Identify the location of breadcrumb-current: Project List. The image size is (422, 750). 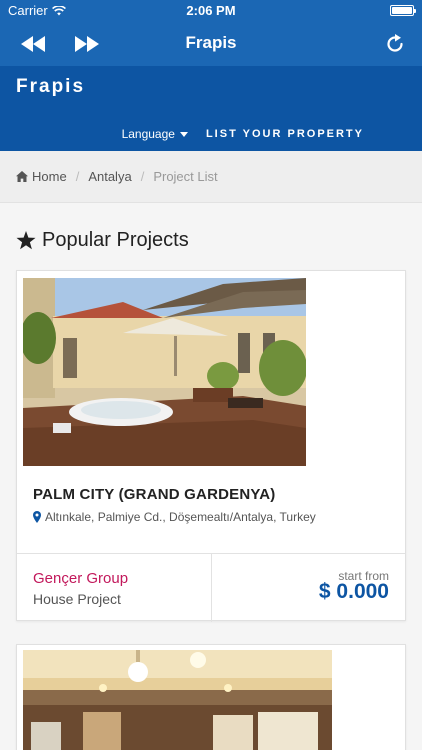
(185, 176).